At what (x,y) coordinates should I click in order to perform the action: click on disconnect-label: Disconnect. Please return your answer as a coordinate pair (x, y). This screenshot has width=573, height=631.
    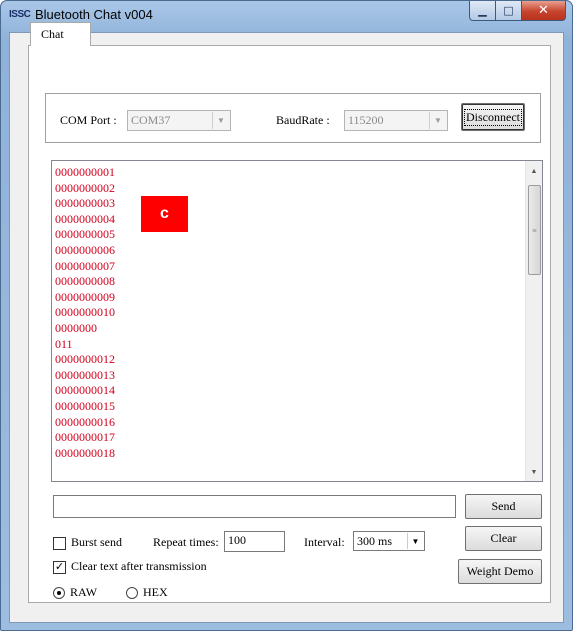
    Looking at the image, I should click on (493, 117).